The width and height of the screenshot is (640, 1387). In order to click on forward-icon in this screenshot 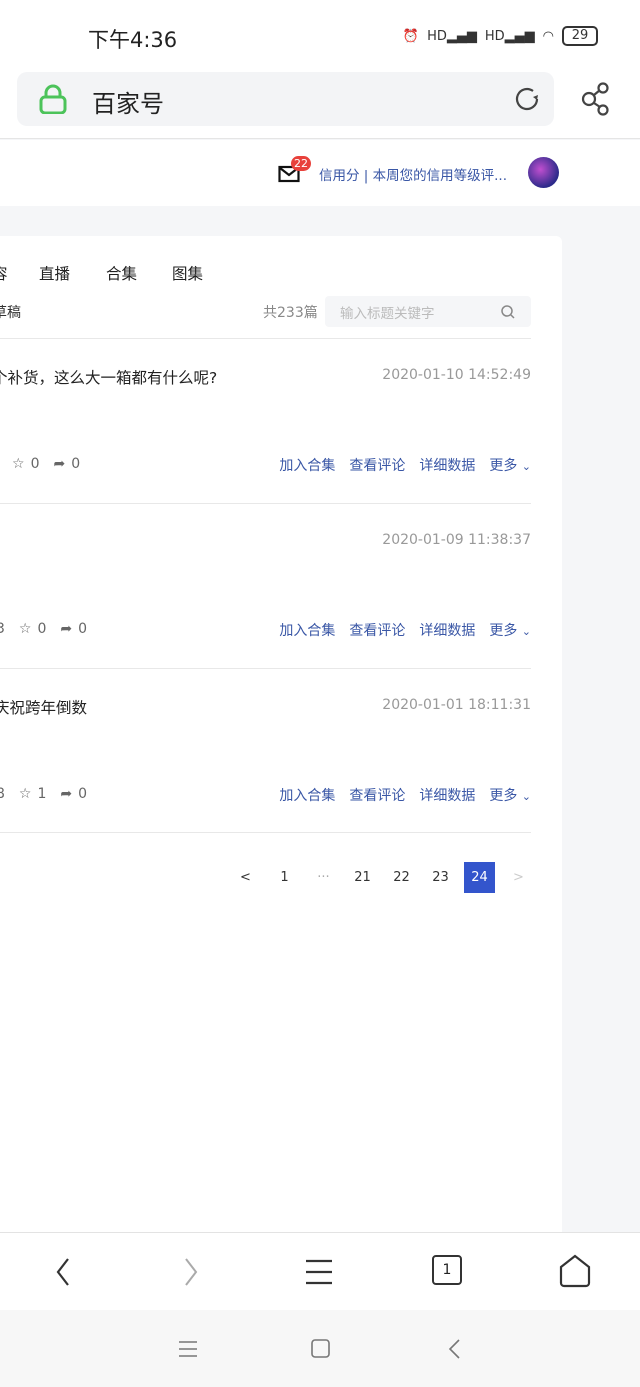, I will do `click(191, 1272)`.